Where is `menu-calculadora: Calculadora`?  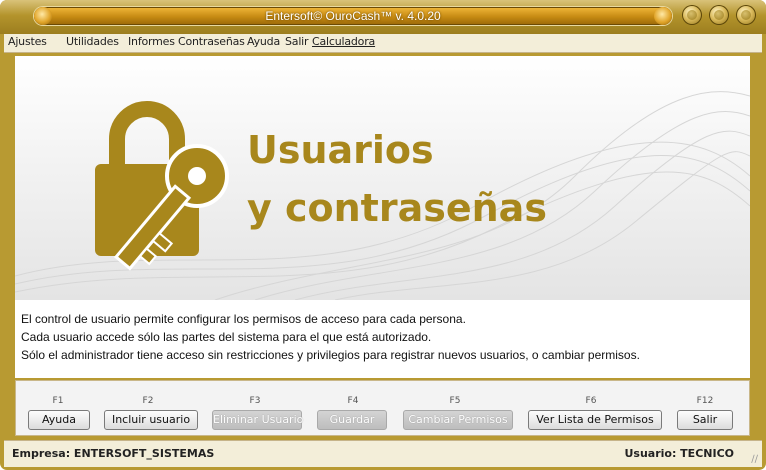
menu-calculadora: Calculadora is located at coordinates (343, 41).